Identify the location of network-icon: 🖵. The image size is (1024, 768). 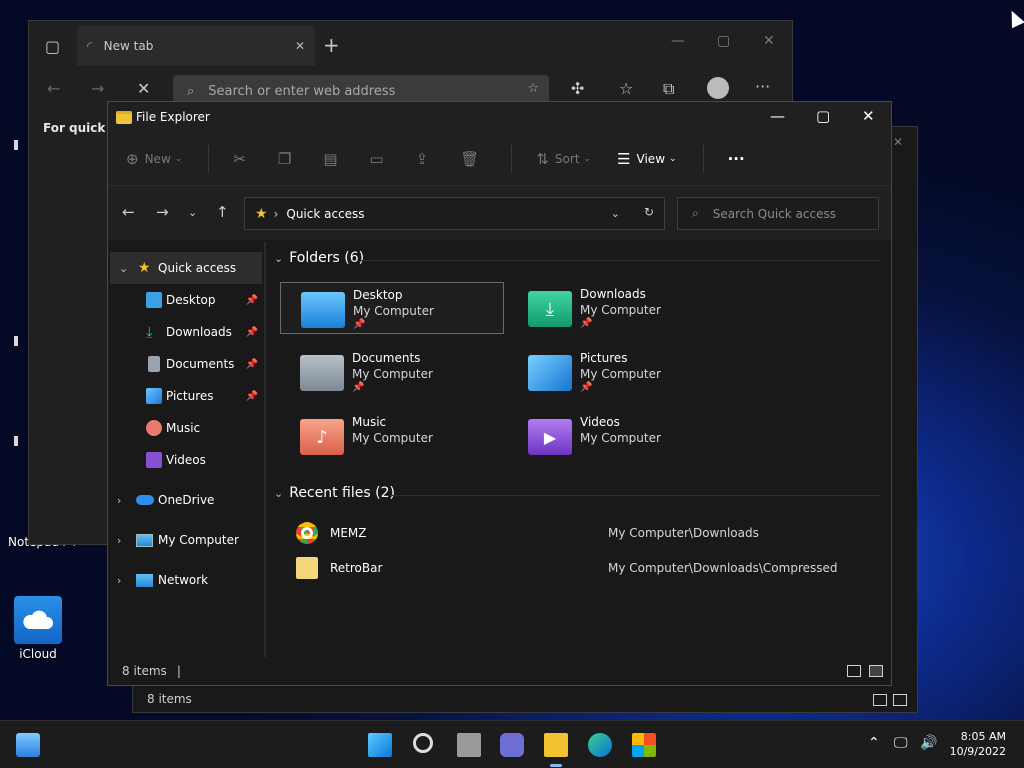
(901, 743).